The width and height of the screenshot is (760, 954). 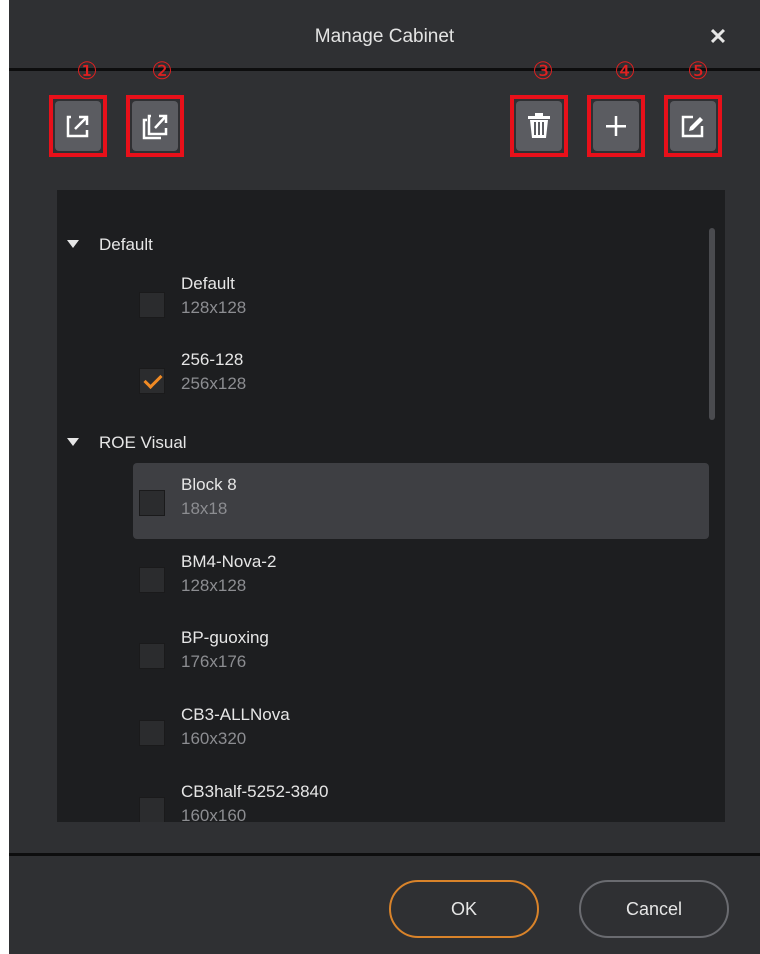 What do you see at coordinates (214, 738) in the screenshot?
I see `item-size: 160x320` at bounding box center [214, 738].